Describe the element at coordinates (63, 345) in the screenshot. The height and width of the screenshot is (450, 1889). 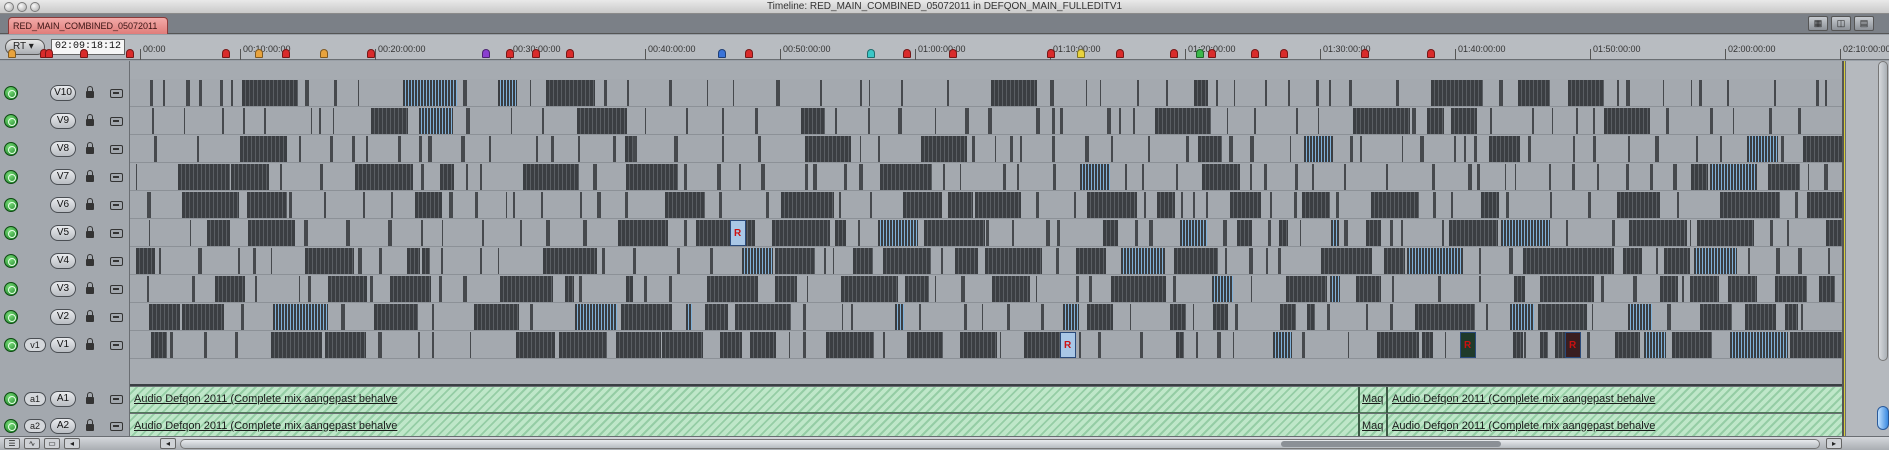
I see `destination-track-control: V1` at that location.